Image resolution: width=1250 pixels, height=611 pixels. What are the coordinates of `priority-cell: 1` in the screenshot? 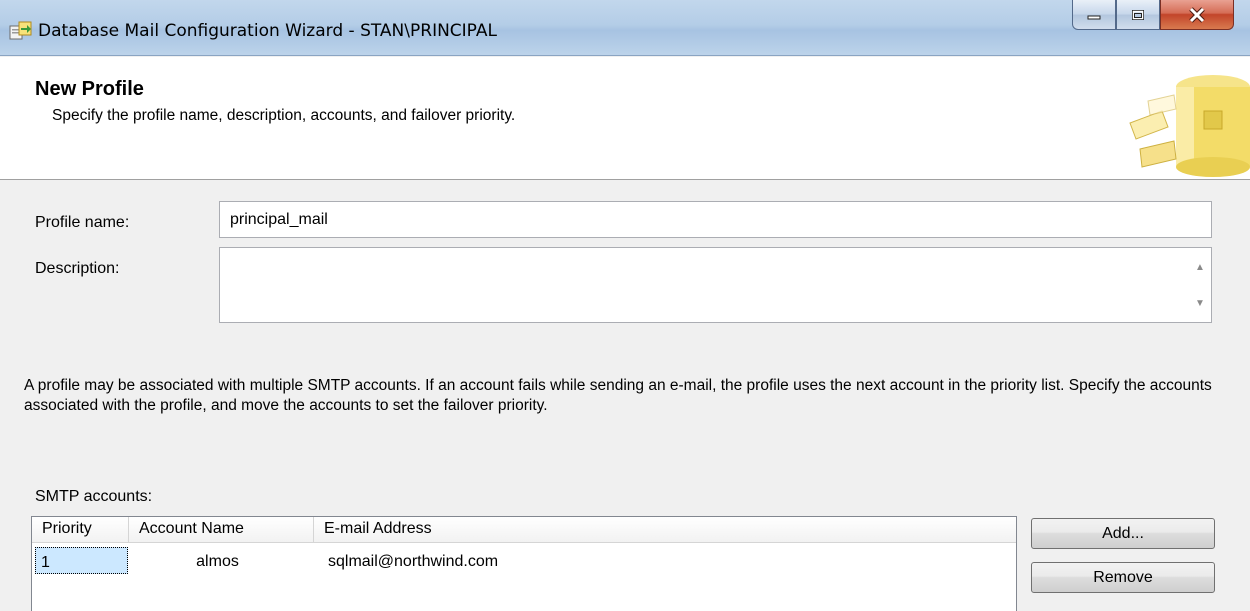 It's located at (80, 561).